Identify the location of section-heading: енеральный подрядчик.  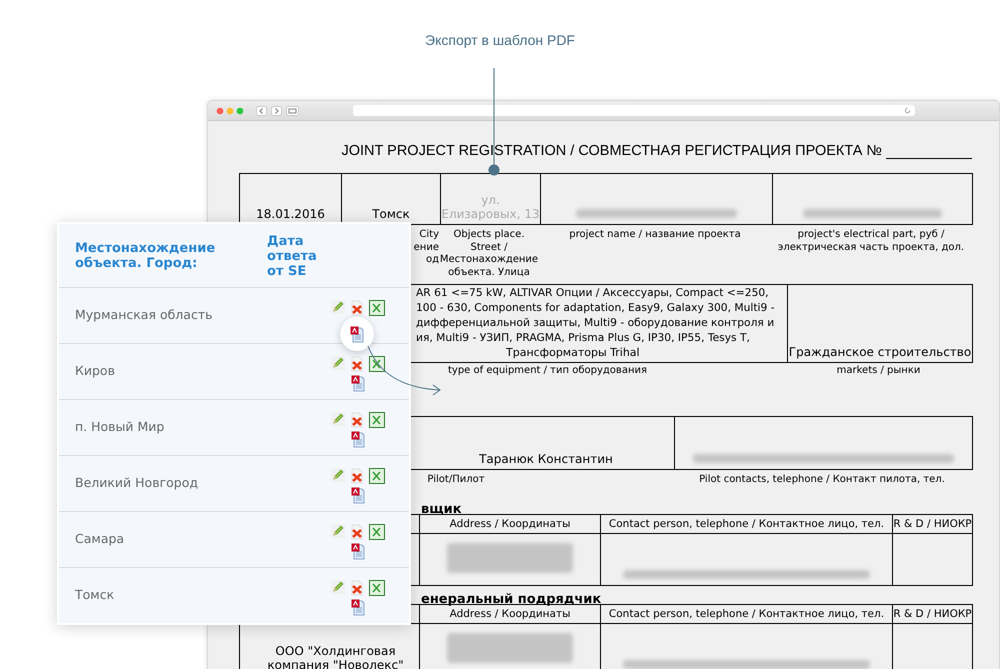
(511, 599).